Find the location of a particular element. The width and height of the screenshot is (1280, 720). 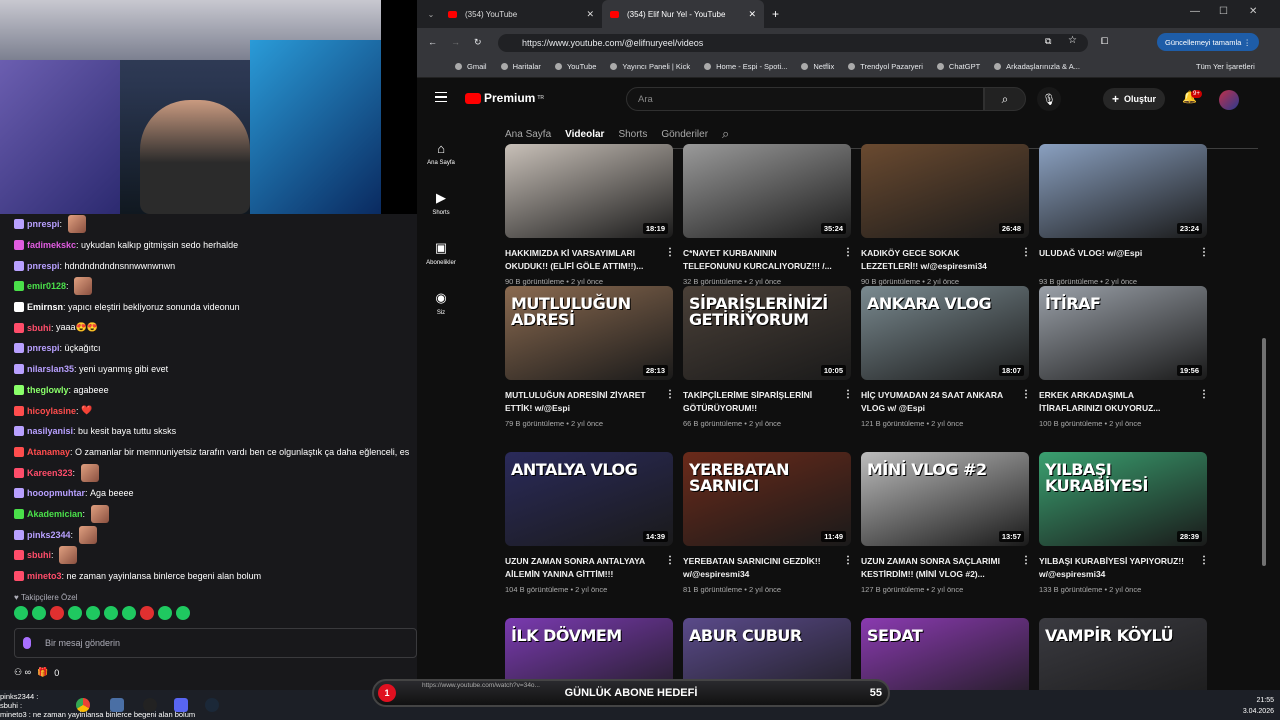

chat-username: theglowly is located at coordinates (48, 390).